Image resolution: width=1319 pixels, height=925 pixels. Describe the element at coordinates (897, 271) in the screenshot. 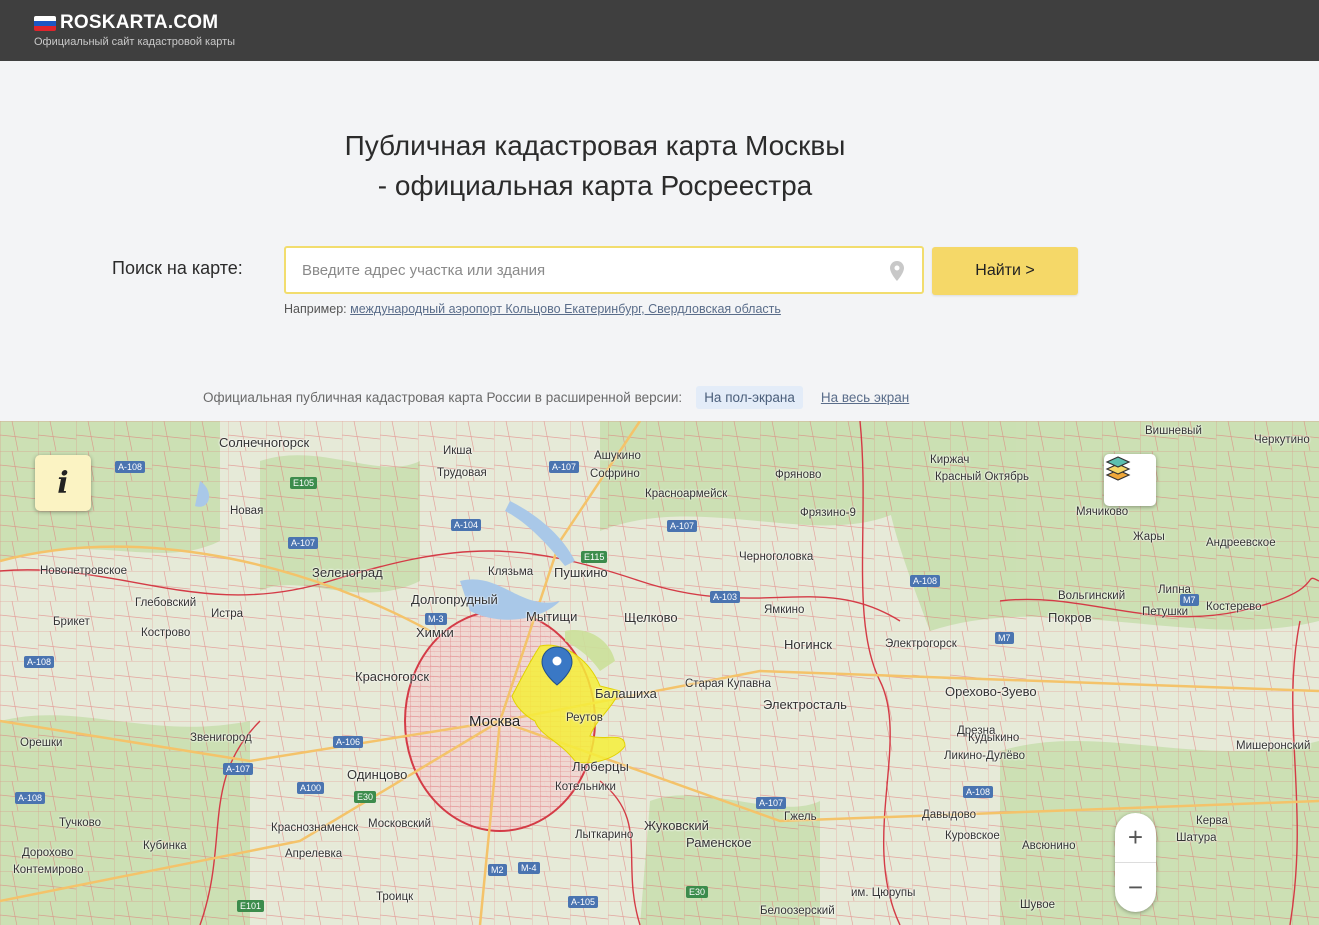

I see `location-pin-icon` at that location.